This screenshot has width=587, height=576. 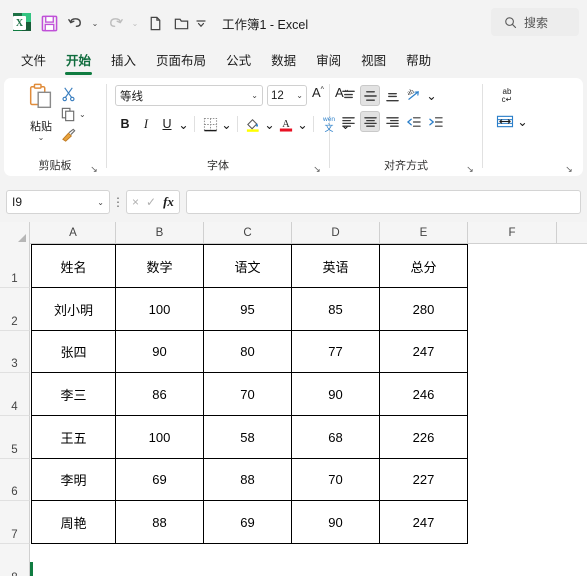 What do you see at coordinates (569, 169) in the screenshot?
I see `merge-dialog-launcher: ↘` at bounding box center [569, 169].